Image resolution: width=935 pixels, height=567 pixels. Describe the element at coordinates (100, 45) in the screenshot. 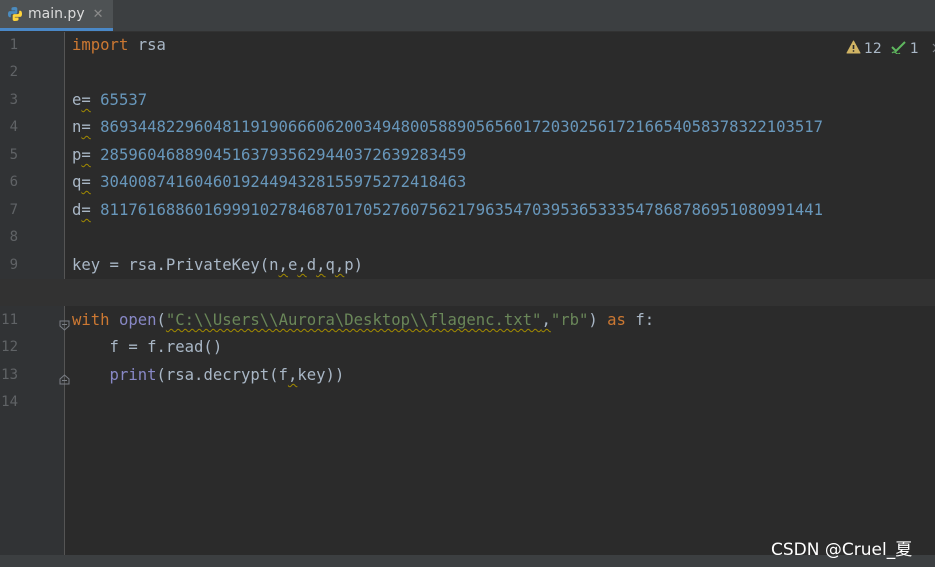

I see `keyword: import` at that location.